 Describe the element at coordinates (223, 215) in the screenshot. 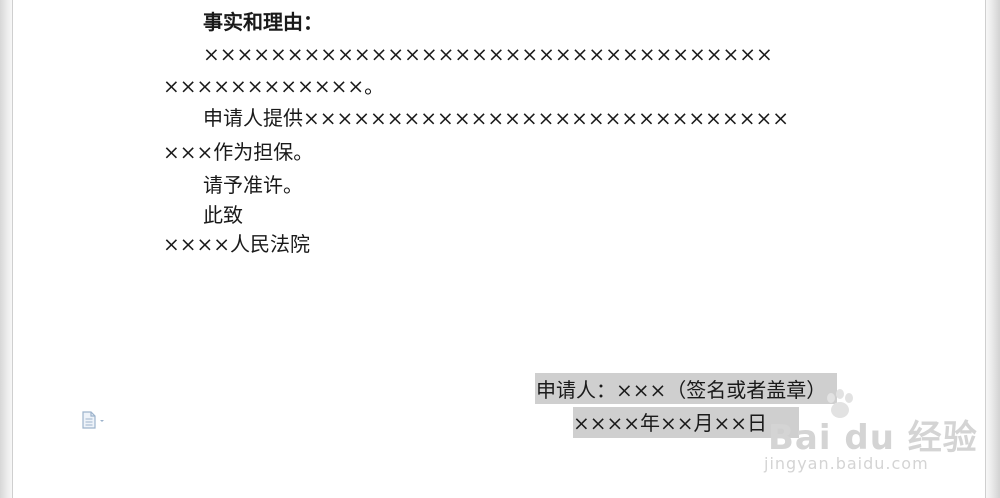

I see `closing-line: 此致` at that location.